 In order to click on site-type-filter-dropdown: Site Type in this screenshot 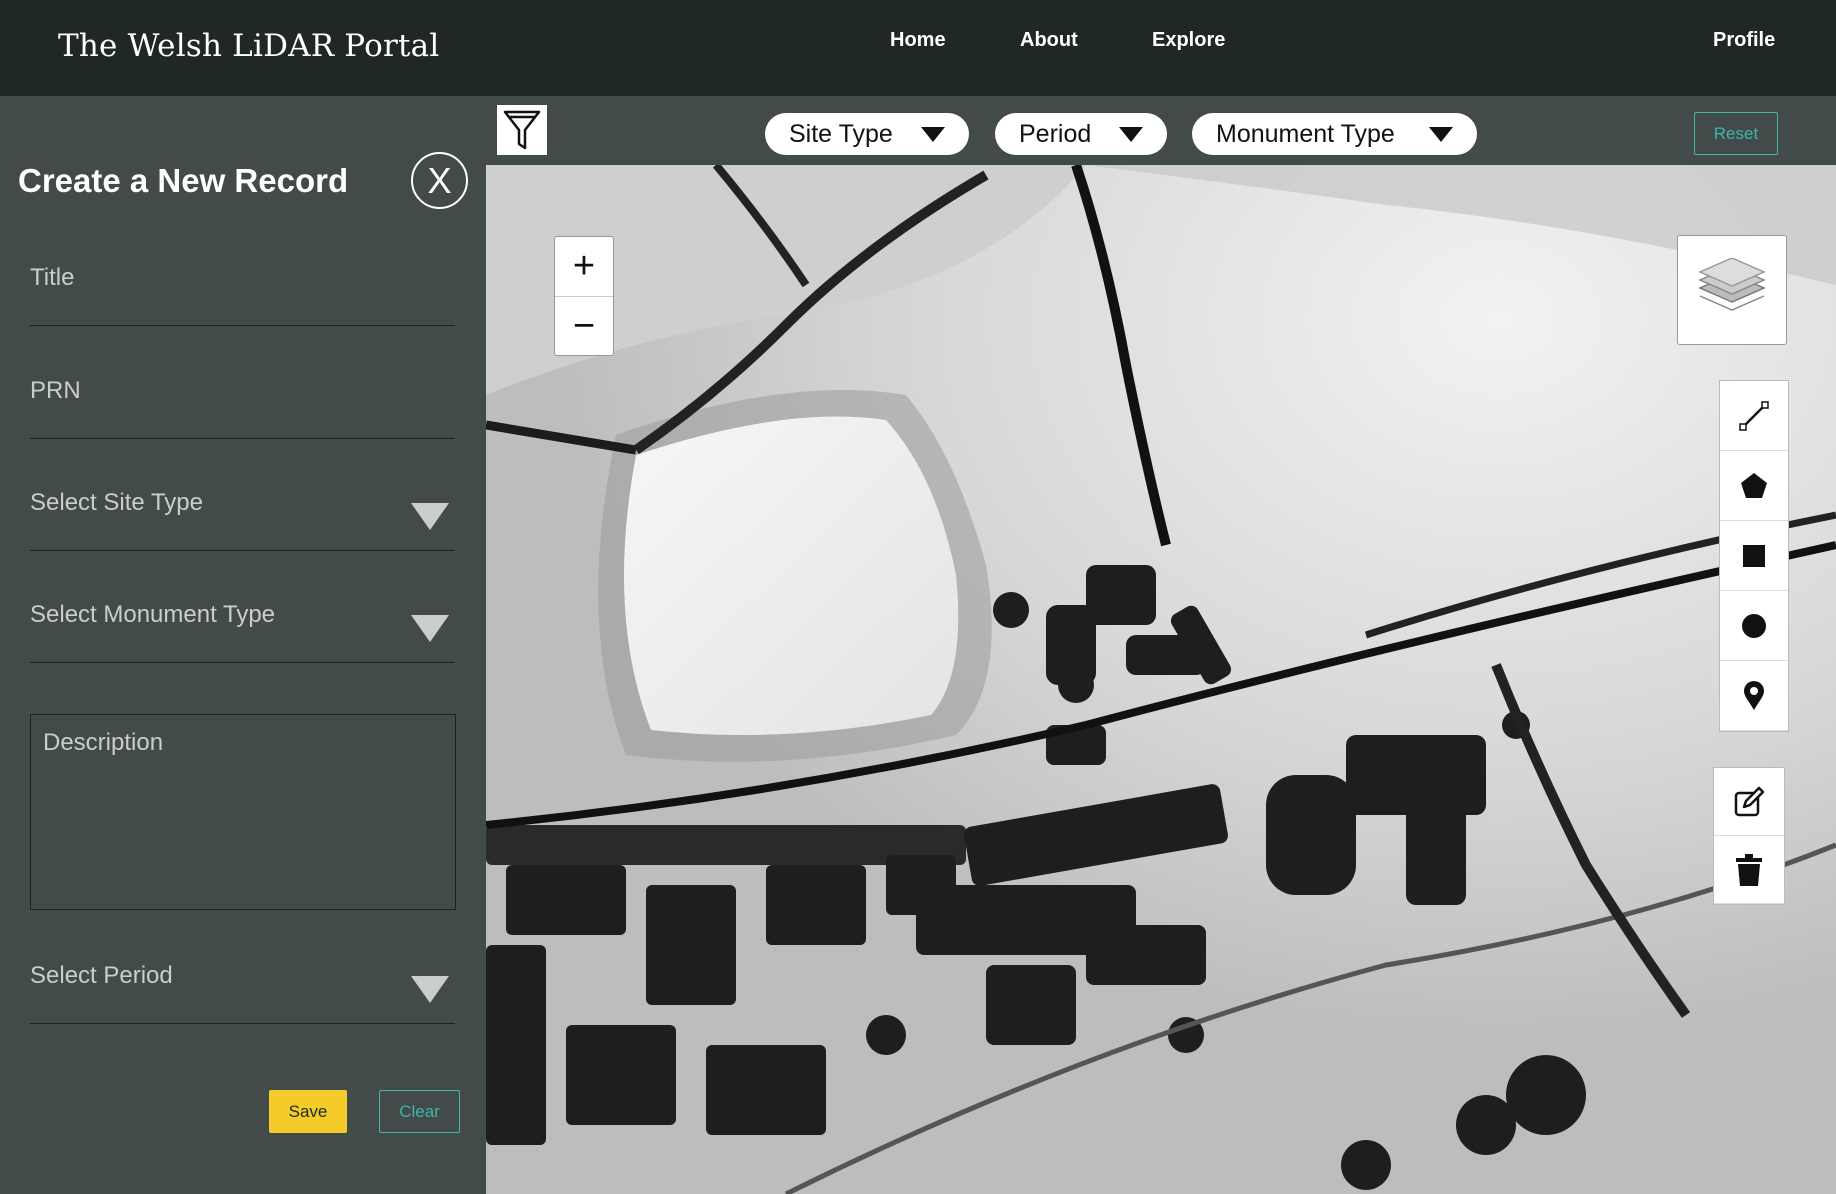, I will do `click(867, 134)`.